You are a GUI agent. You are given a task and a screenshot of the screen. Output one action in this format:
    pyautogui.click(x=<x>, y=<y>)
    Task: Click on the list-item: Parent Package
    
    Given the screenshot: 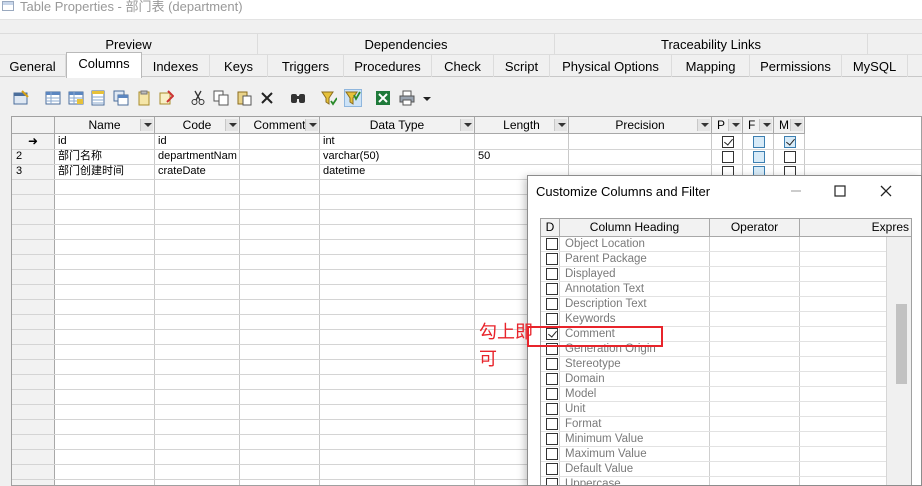 What is the action you would take?
    pyautogui.click(x=713, y=259)
    